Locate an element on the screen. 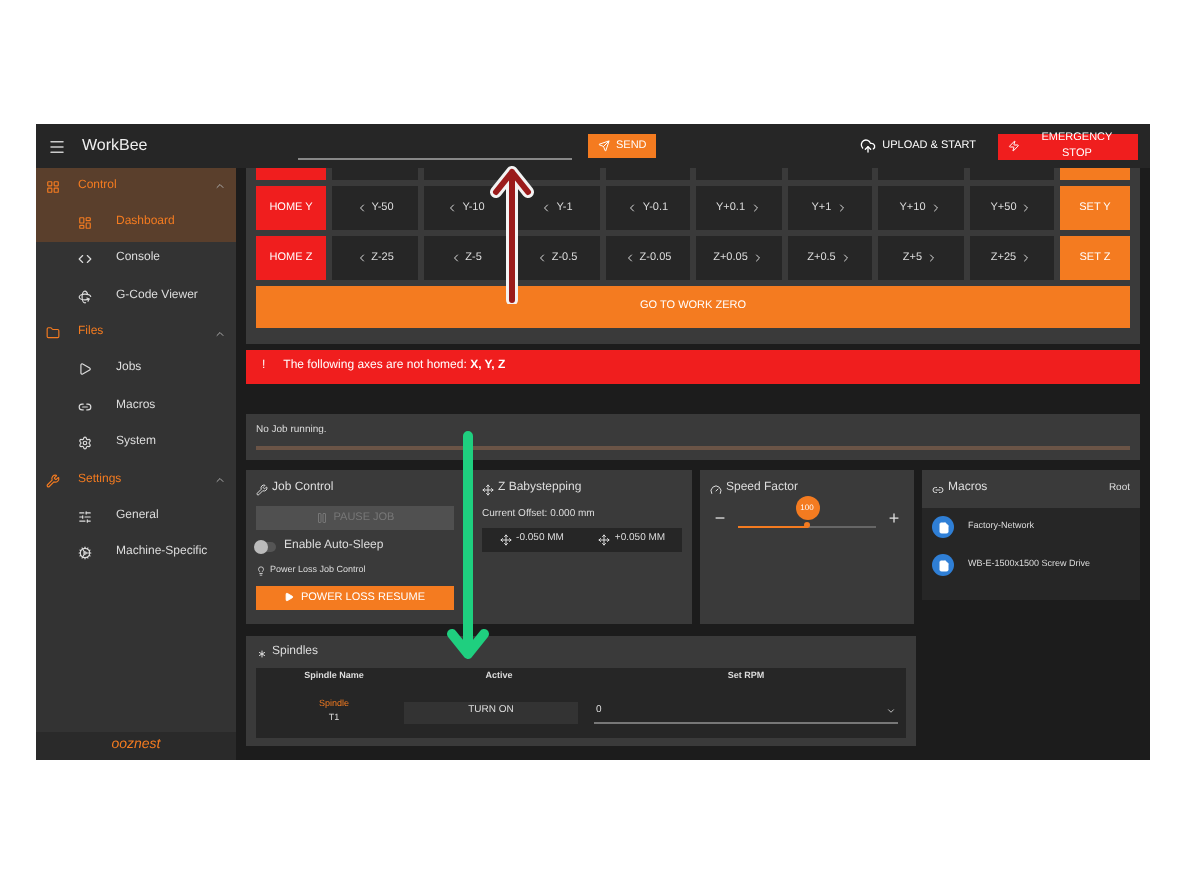  auto-sleep-switch is located at coordinates (266, 547).